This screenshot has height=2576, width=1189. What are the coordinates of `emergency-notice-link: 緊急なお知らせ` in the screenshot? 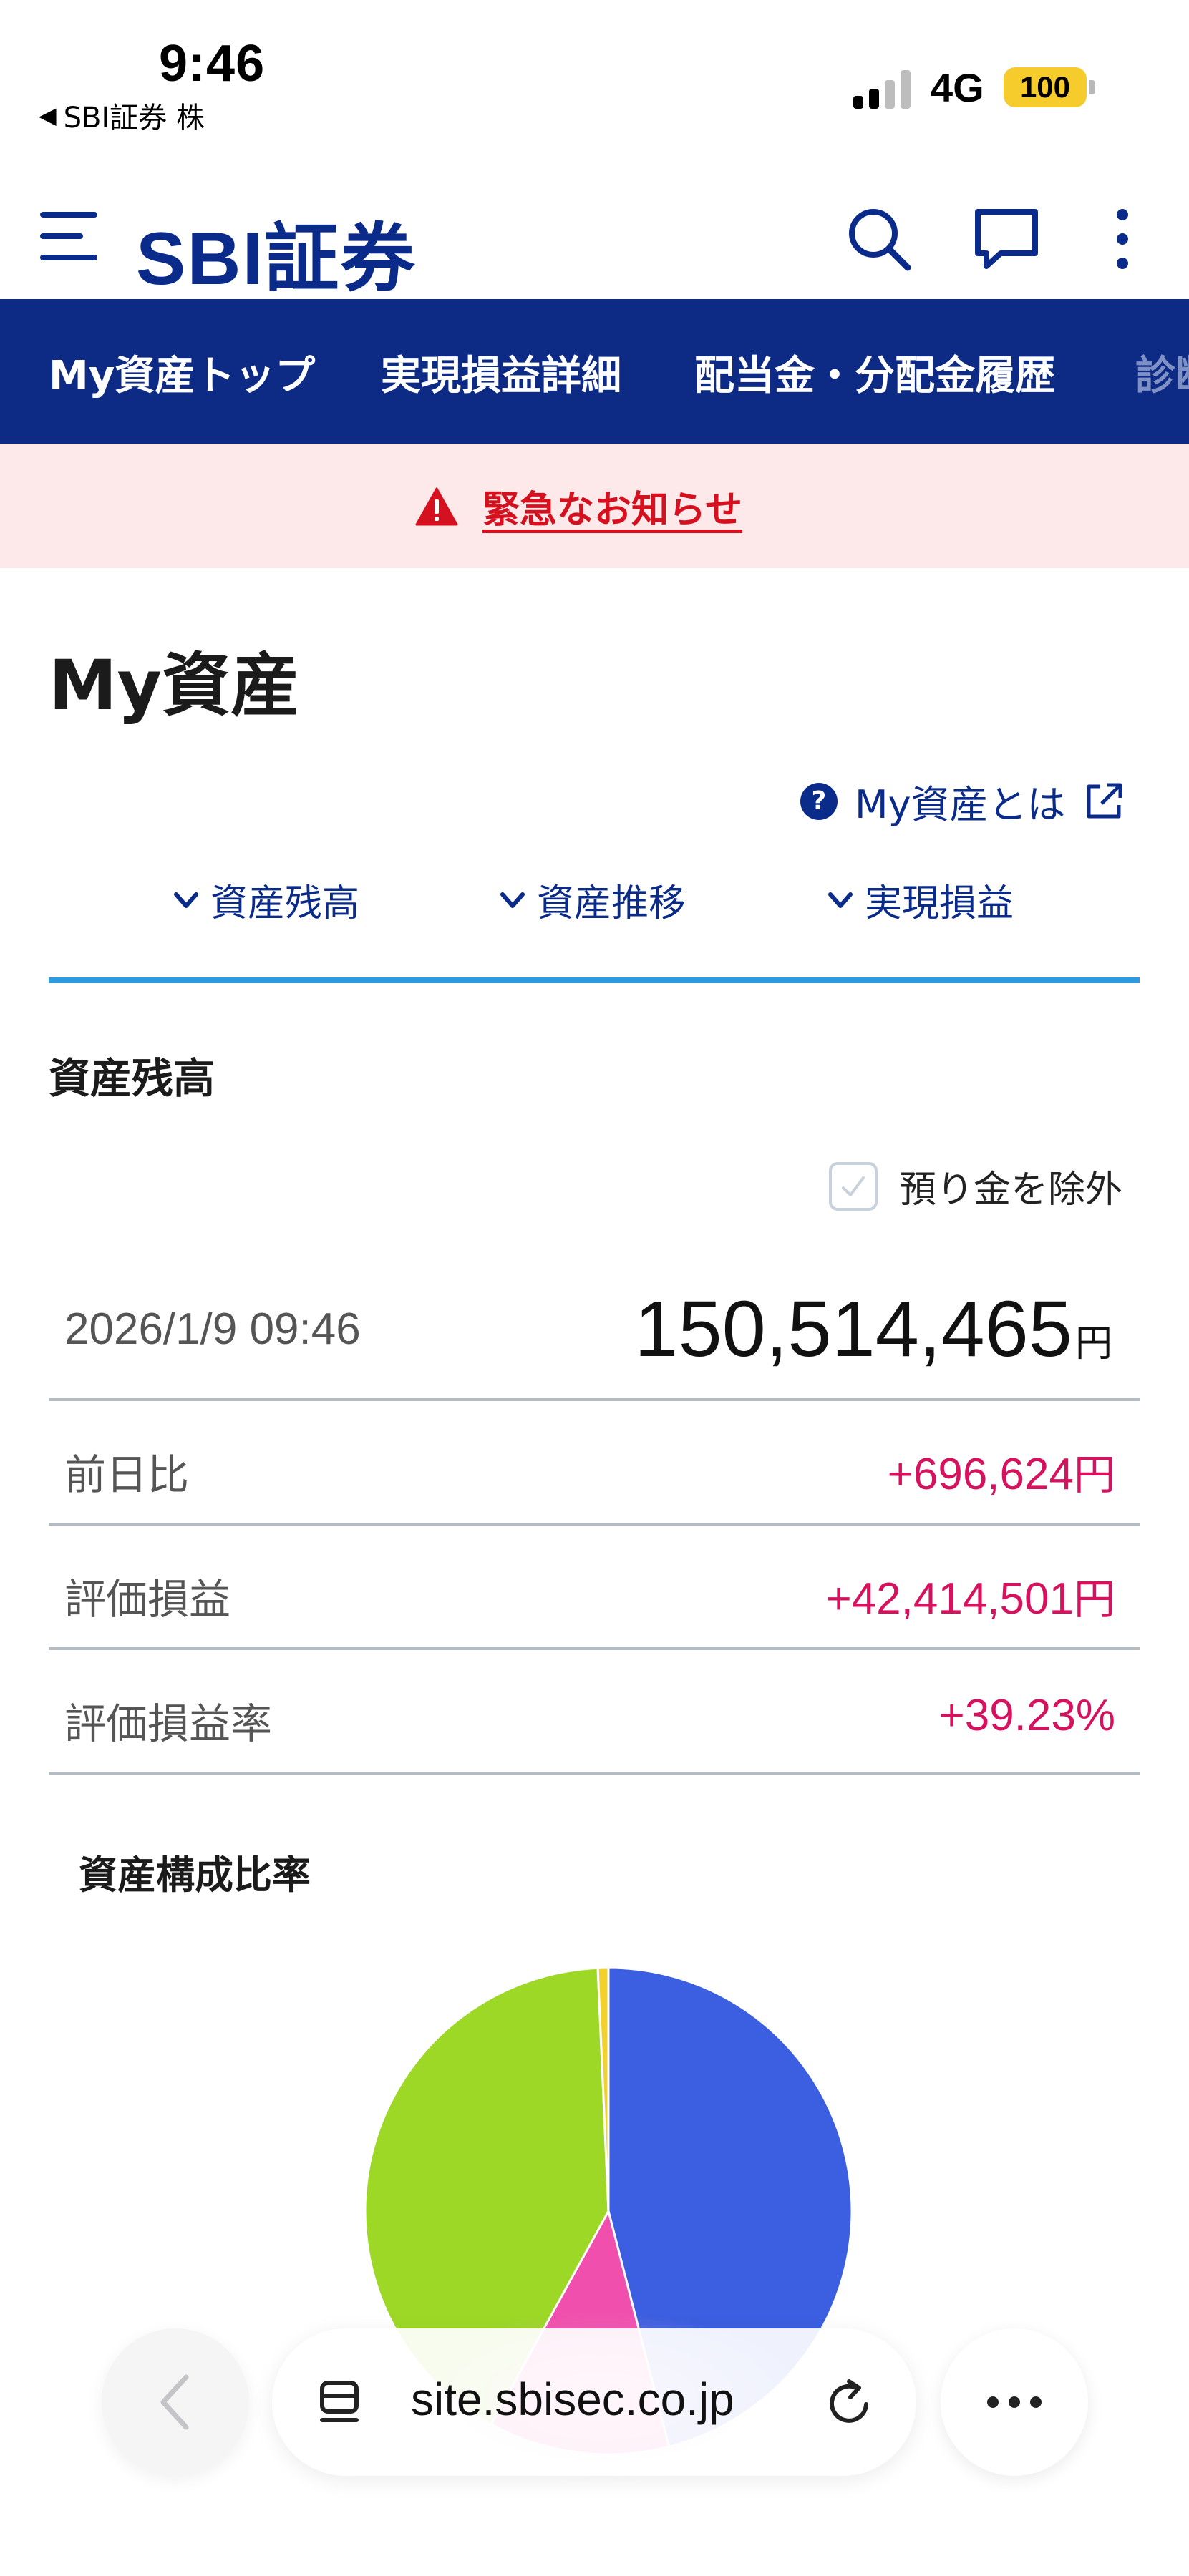 It's located at (612, 506).